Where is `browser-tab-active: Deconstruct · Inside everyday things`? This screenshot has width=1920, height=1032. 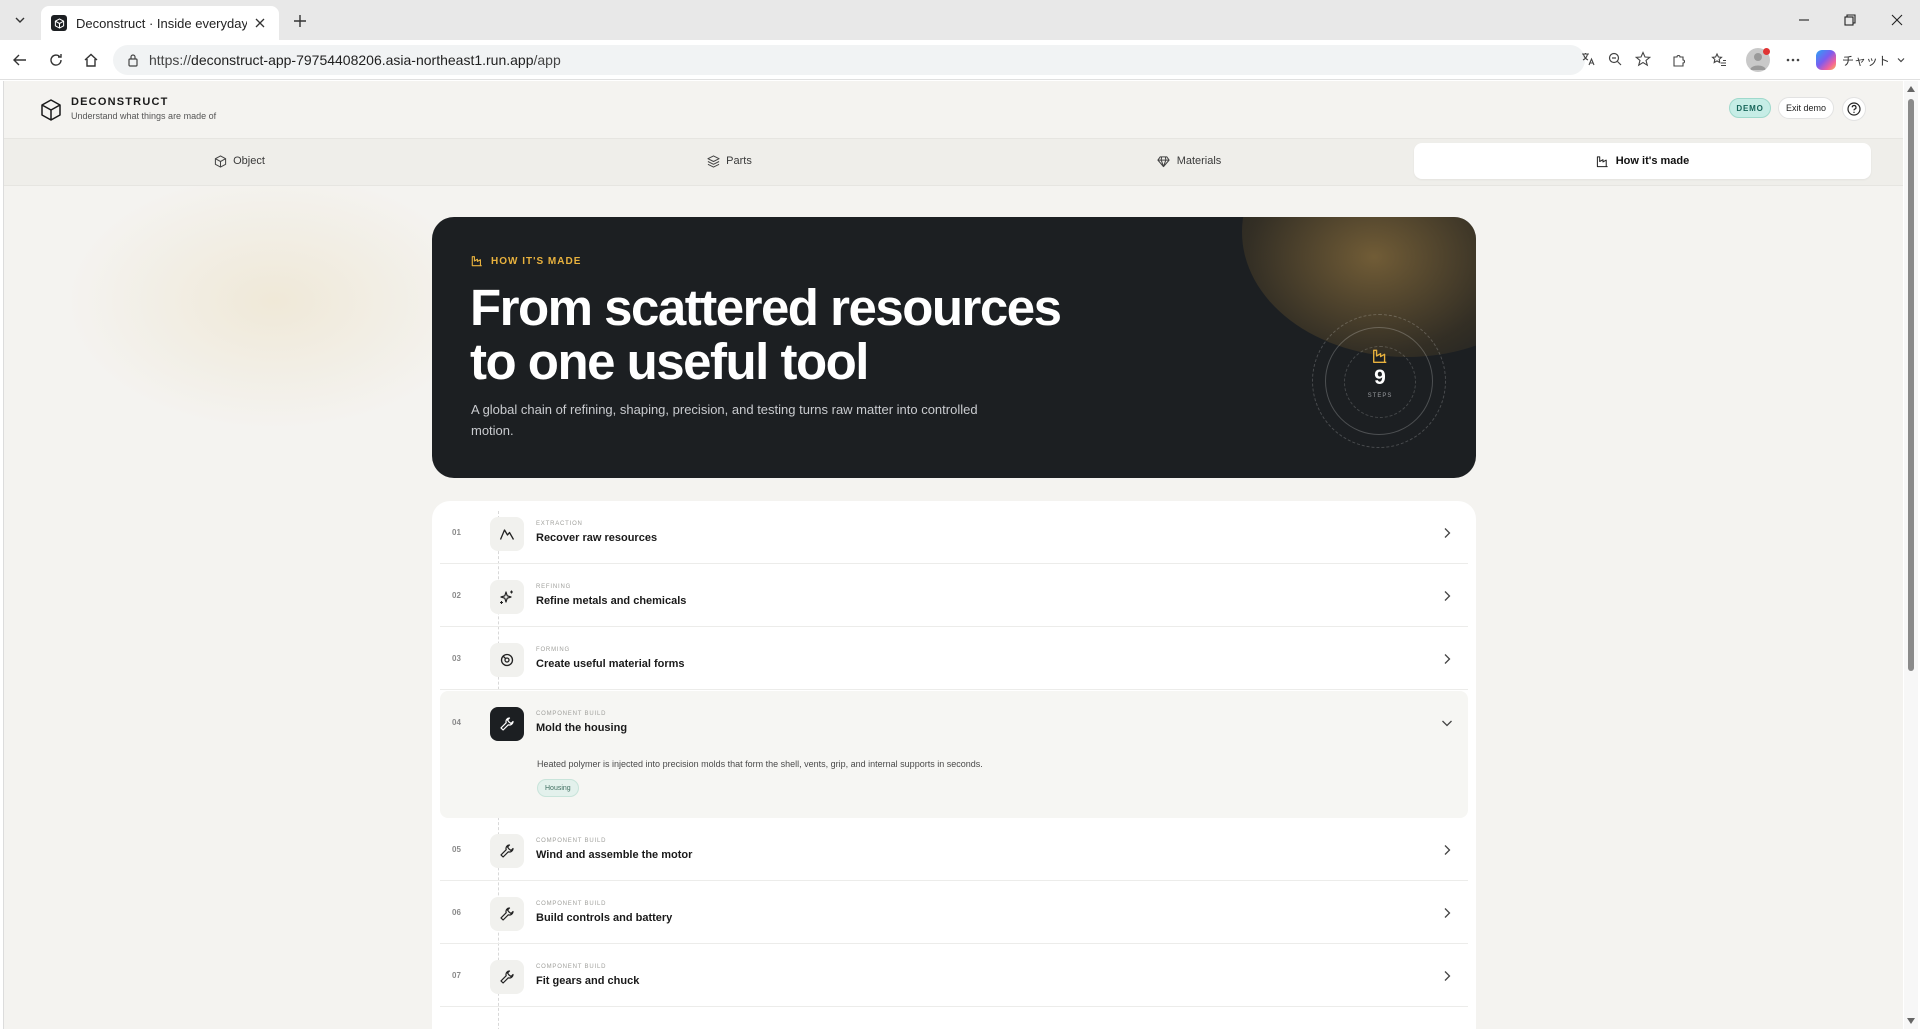
browser-tab-active: Deconstruct · Inside everyday things is located at coordinates (160, 23).